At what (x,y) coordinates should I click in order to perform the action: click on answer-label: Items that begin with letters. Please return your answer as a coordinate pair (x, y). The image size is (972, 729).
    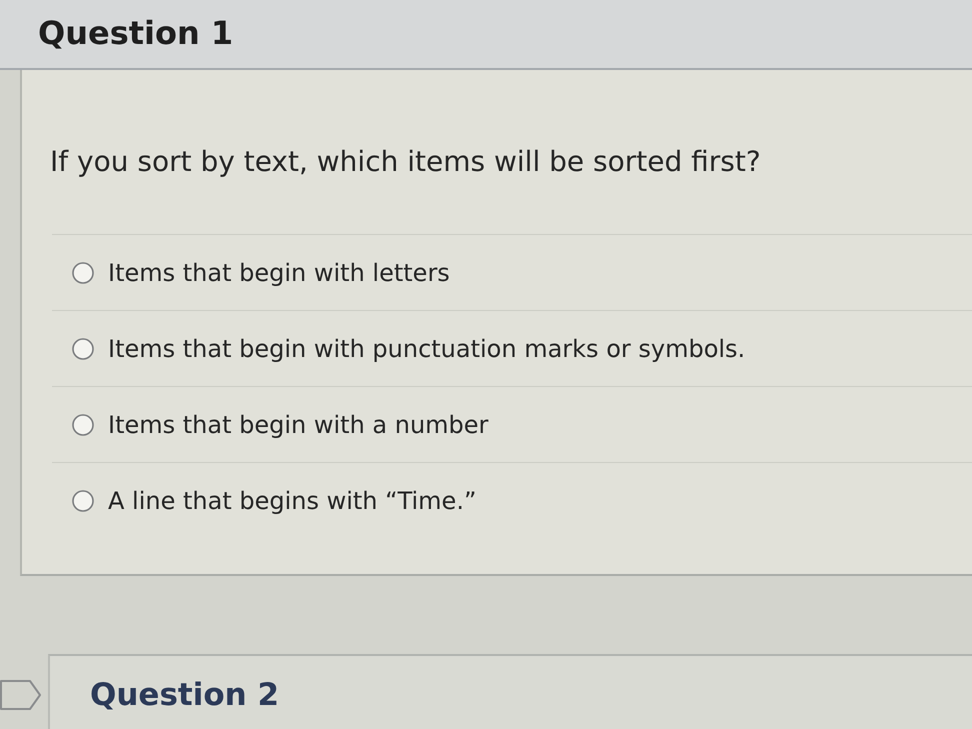
    Looking at the image, I should click on (279, 272).